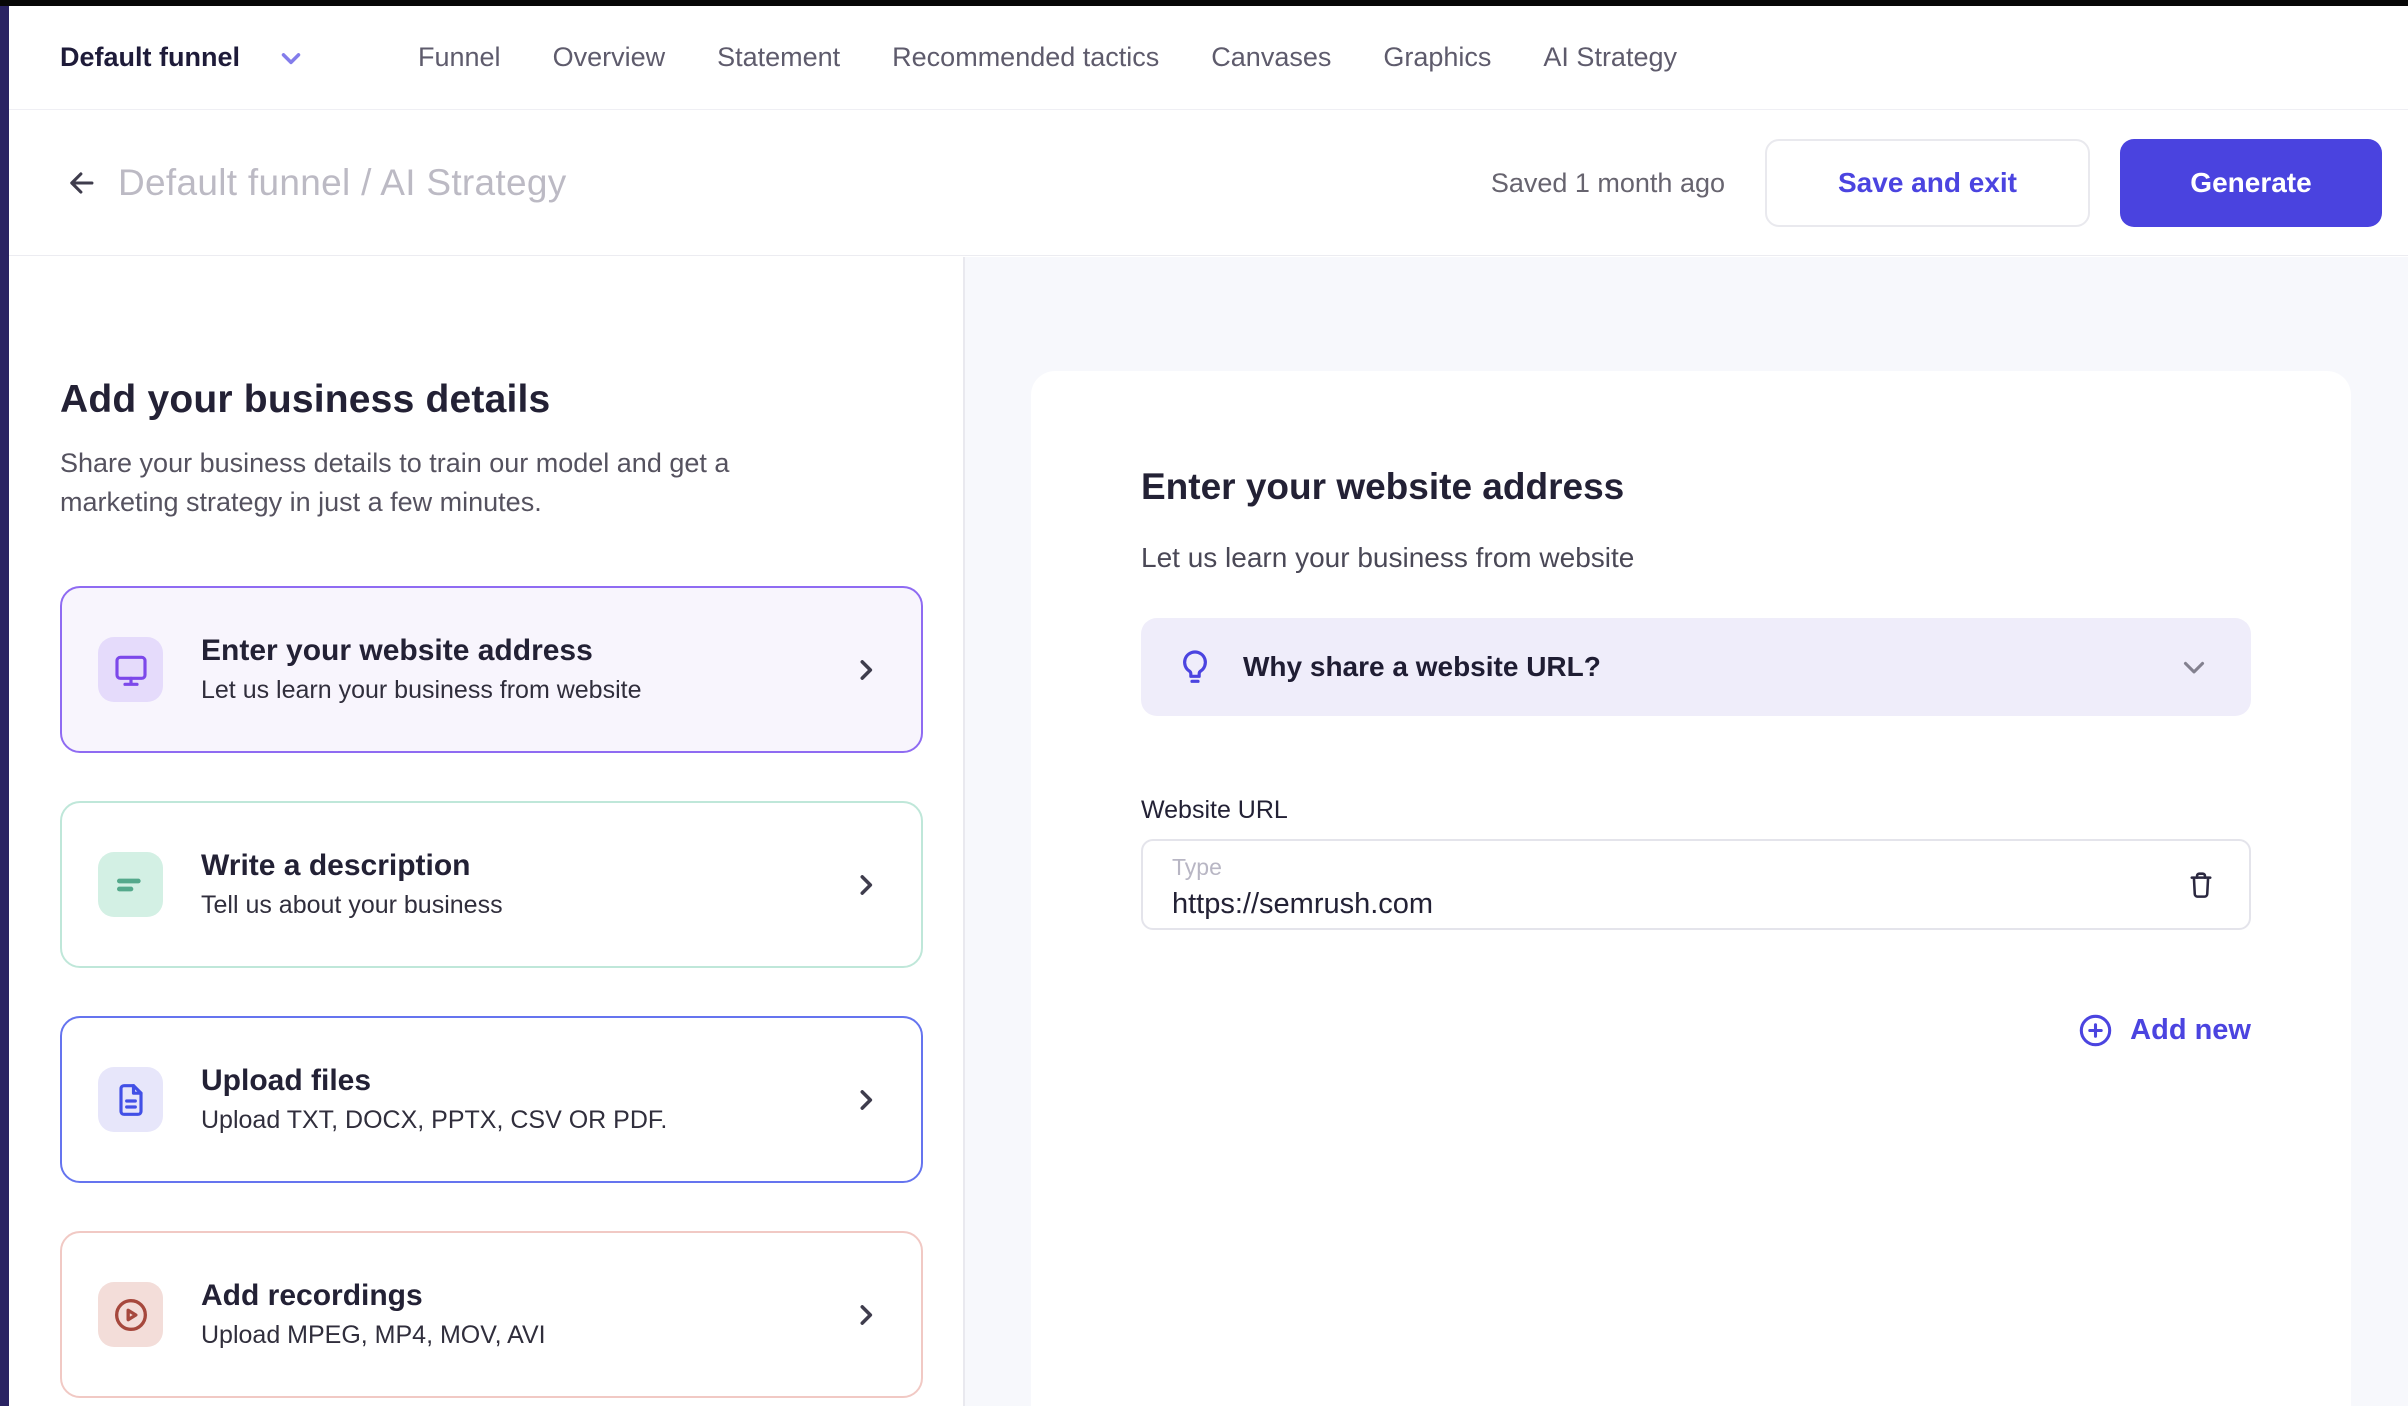 Image resolution: width=2408 pixels, height=1406 pixels. I want to click on funnel-switcher-label: Default funnel, so click(150, 57).